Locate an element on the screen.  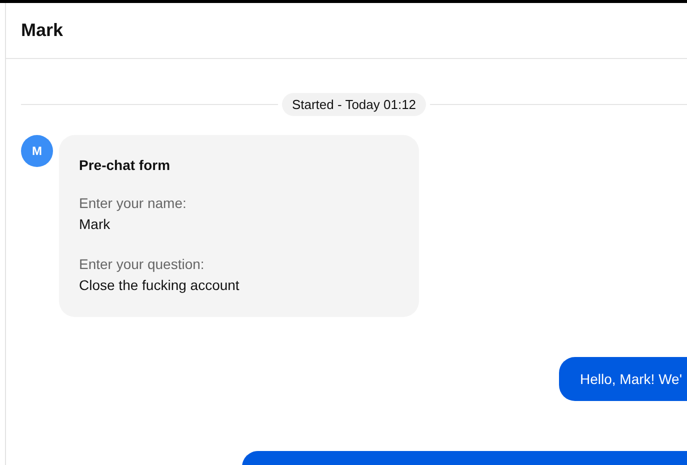
field-label: Enter your question: is located at coordinates (142, 264).